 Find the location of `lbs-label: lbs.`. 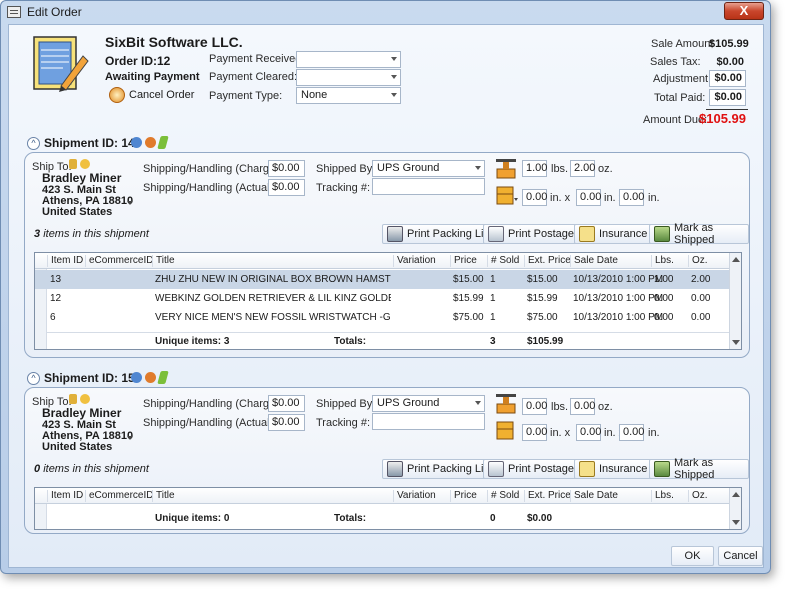

lbs-label: lbs. is located at coordinates (560, 169).